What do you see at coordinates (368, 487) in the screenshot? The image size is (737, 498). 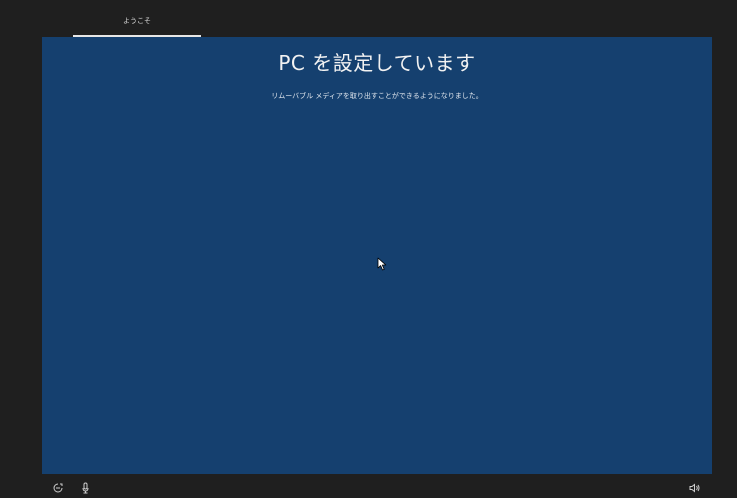 I see `bottom-bar` at bounding box center [368, 487].